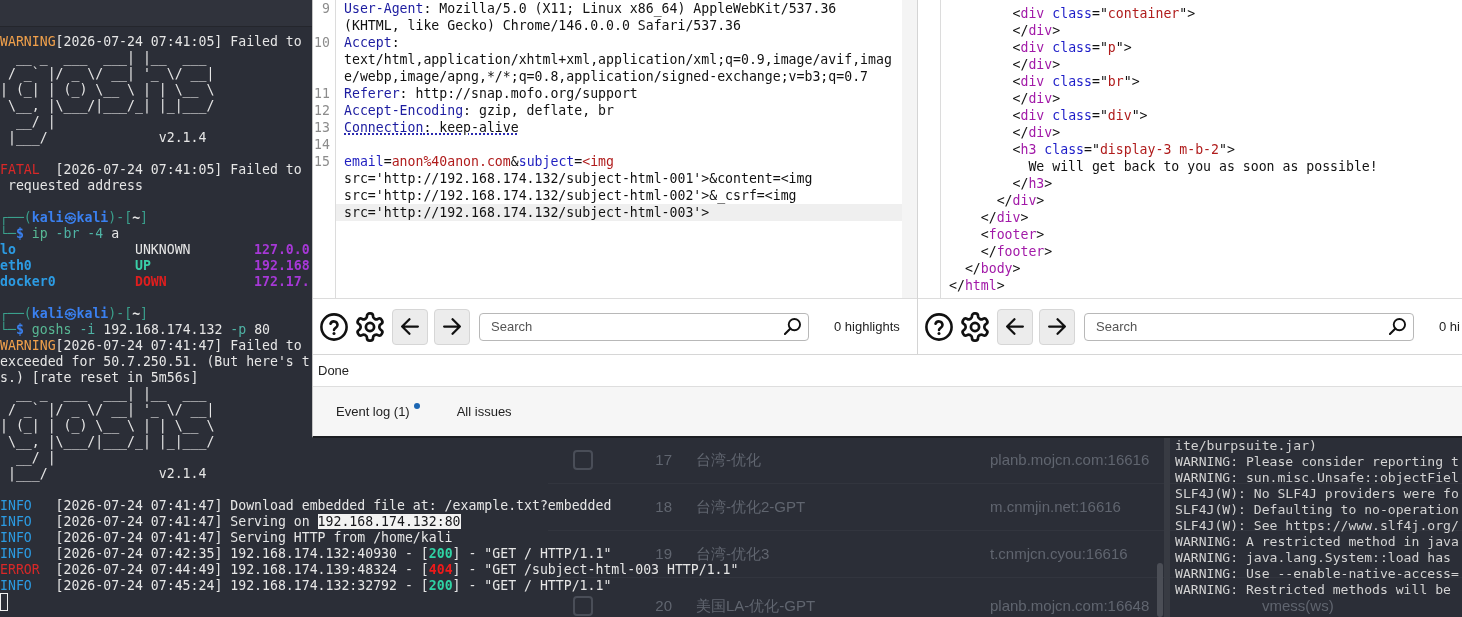  I want to click on terminal-line: WARNING: Restricted methods will be, so click(1313, 589).